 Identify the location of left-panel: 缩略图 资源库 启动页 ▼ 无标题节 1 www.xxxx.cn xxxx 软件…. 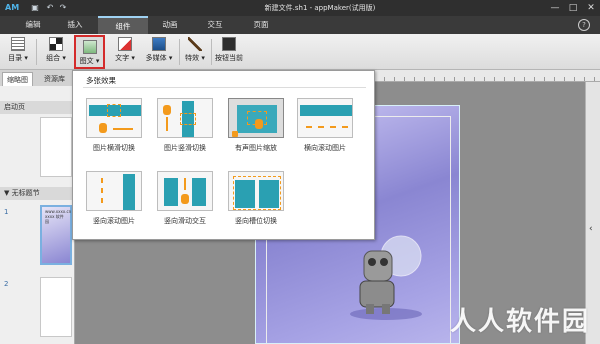
(37, 207).